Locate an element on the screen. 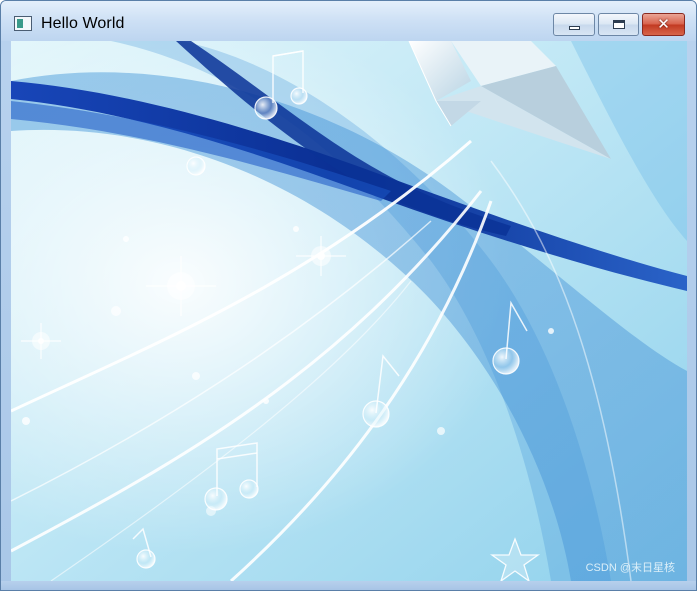 The width and height of the screenshot is (697, 591). maximize-button is located at coordinates (618, 24).